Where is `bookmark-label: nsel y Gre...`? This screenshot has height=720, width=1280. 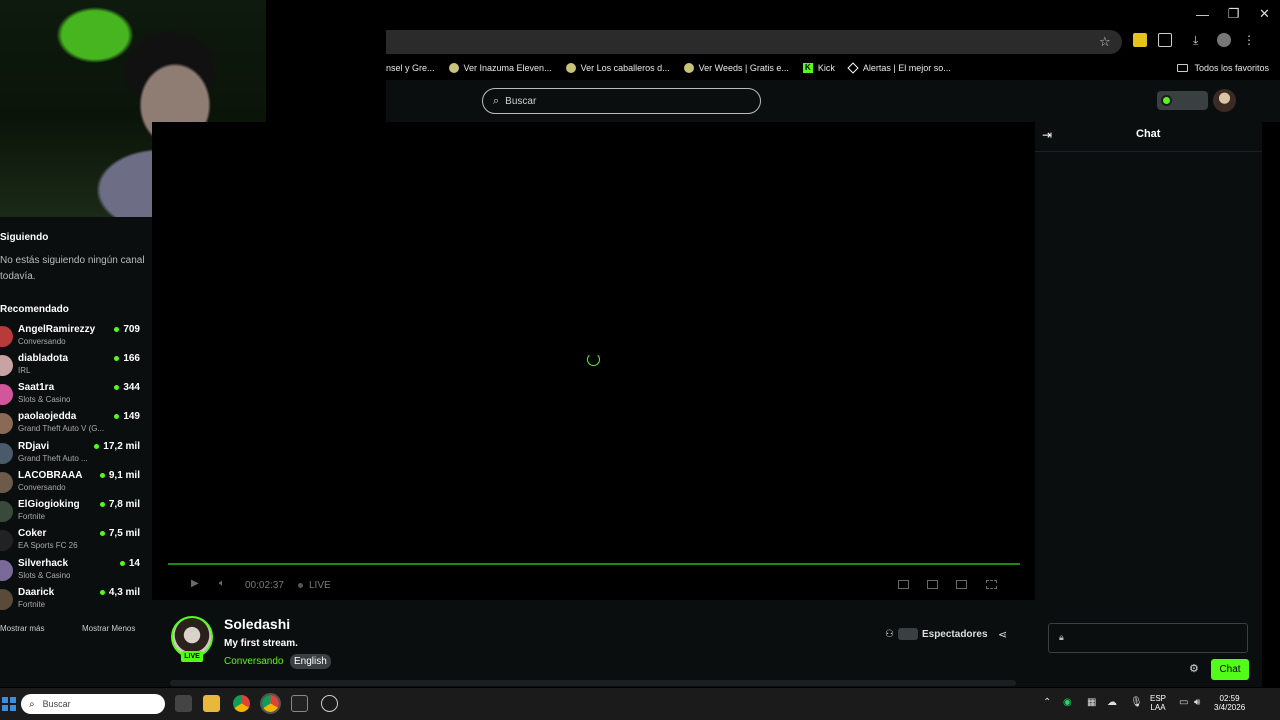
bookmark-label: nsel y Gre... is located at coordinates (410, 68).